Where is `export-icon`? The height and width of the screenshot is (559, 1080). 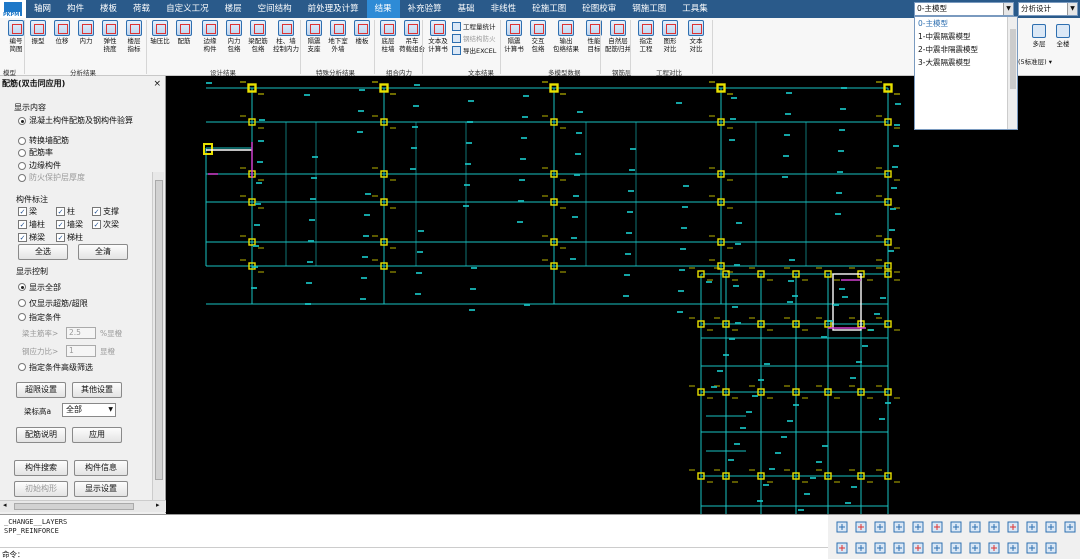 export-icon is located at coordinates (1013, 548).